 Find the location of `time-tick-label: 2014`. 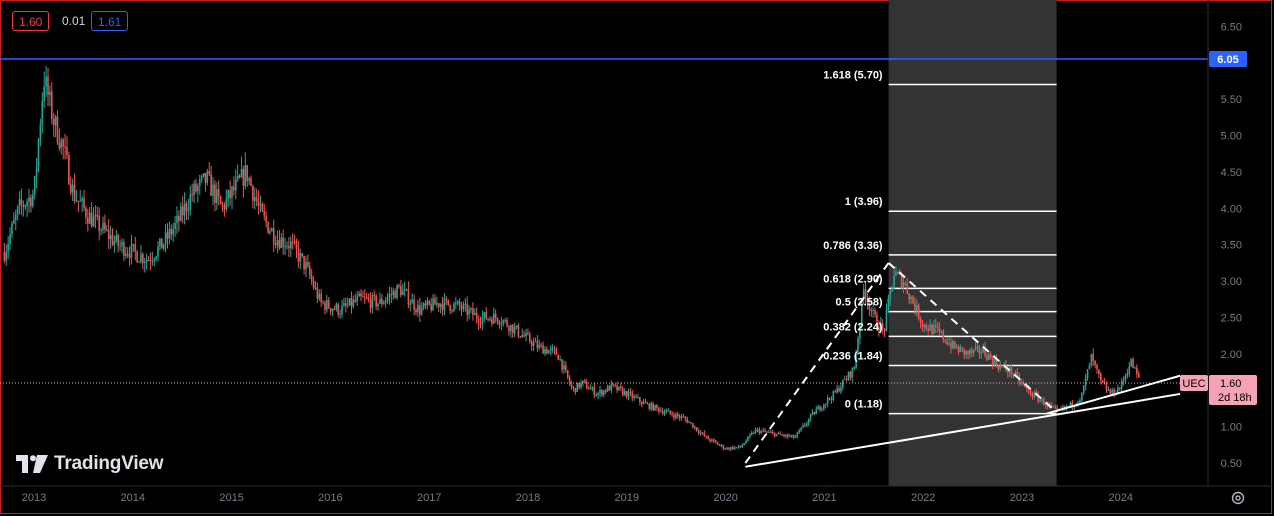

time-tick-label: 2014 is located at coordinates (133, 498).